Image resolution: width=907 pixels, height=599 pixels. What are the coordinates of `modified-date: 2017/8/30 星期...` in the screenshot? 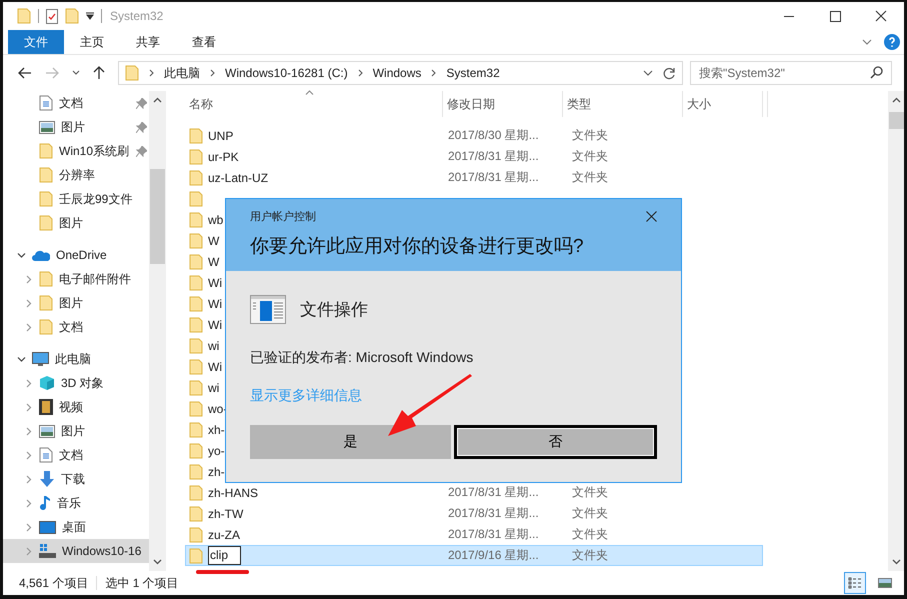 It's located at (493, 135).